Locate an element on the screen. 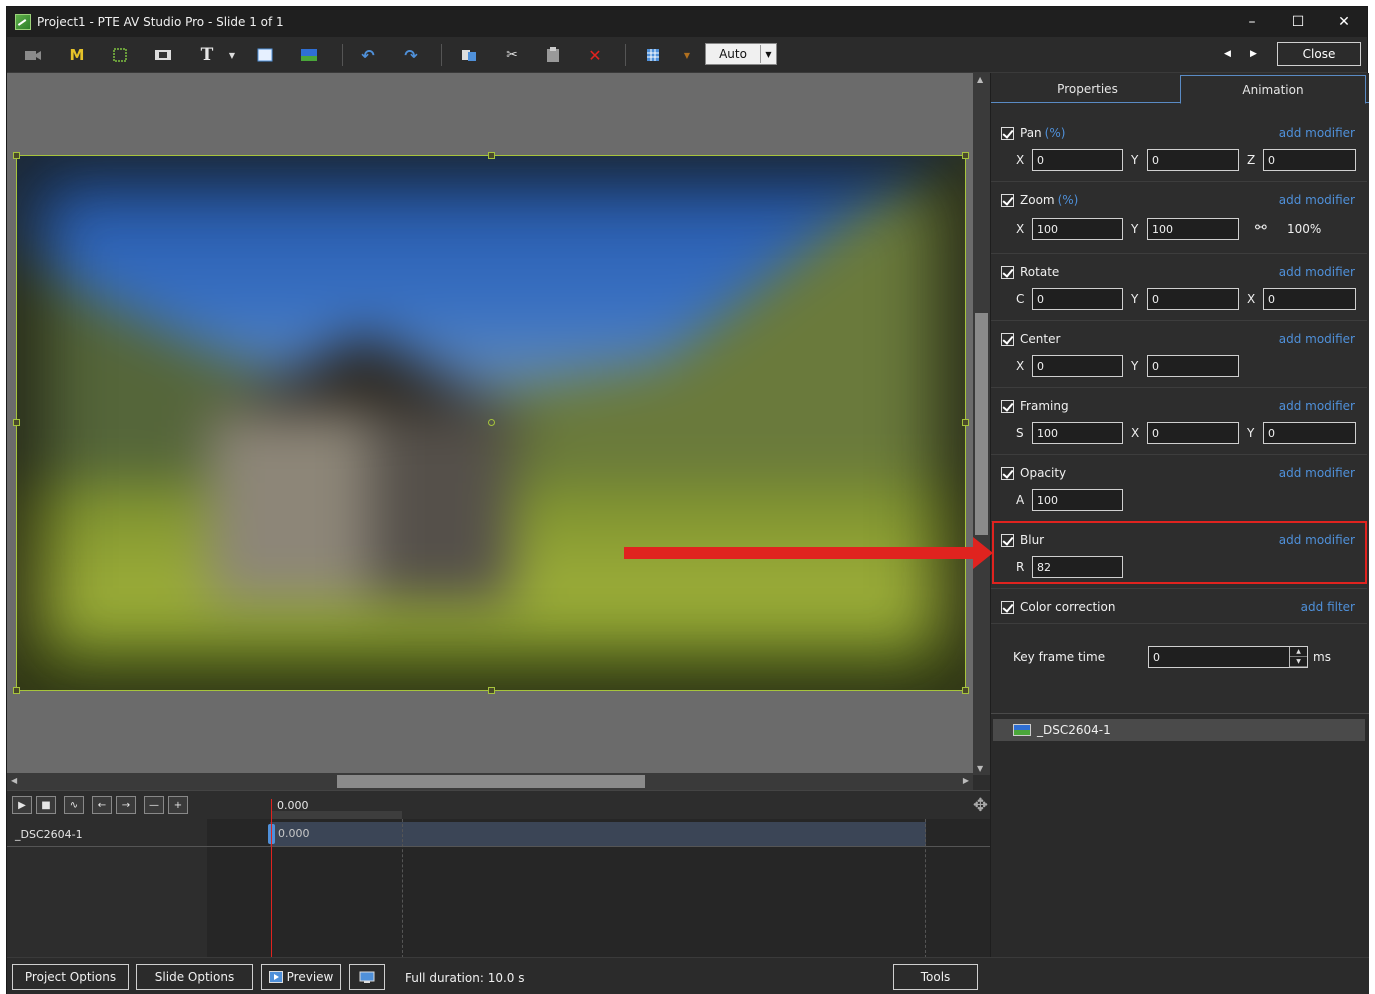 The image size is (1375, 994). rotate-add-modifier-link: add modifier is located at coordinates (1317, 272).